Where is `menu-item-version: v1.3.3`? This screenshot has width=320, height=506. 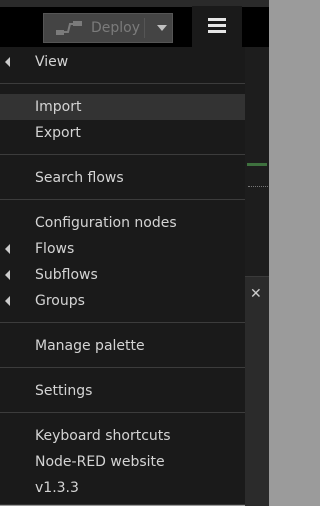
menu-item-version: v1.3.3 is located at coordinates (122, 488).